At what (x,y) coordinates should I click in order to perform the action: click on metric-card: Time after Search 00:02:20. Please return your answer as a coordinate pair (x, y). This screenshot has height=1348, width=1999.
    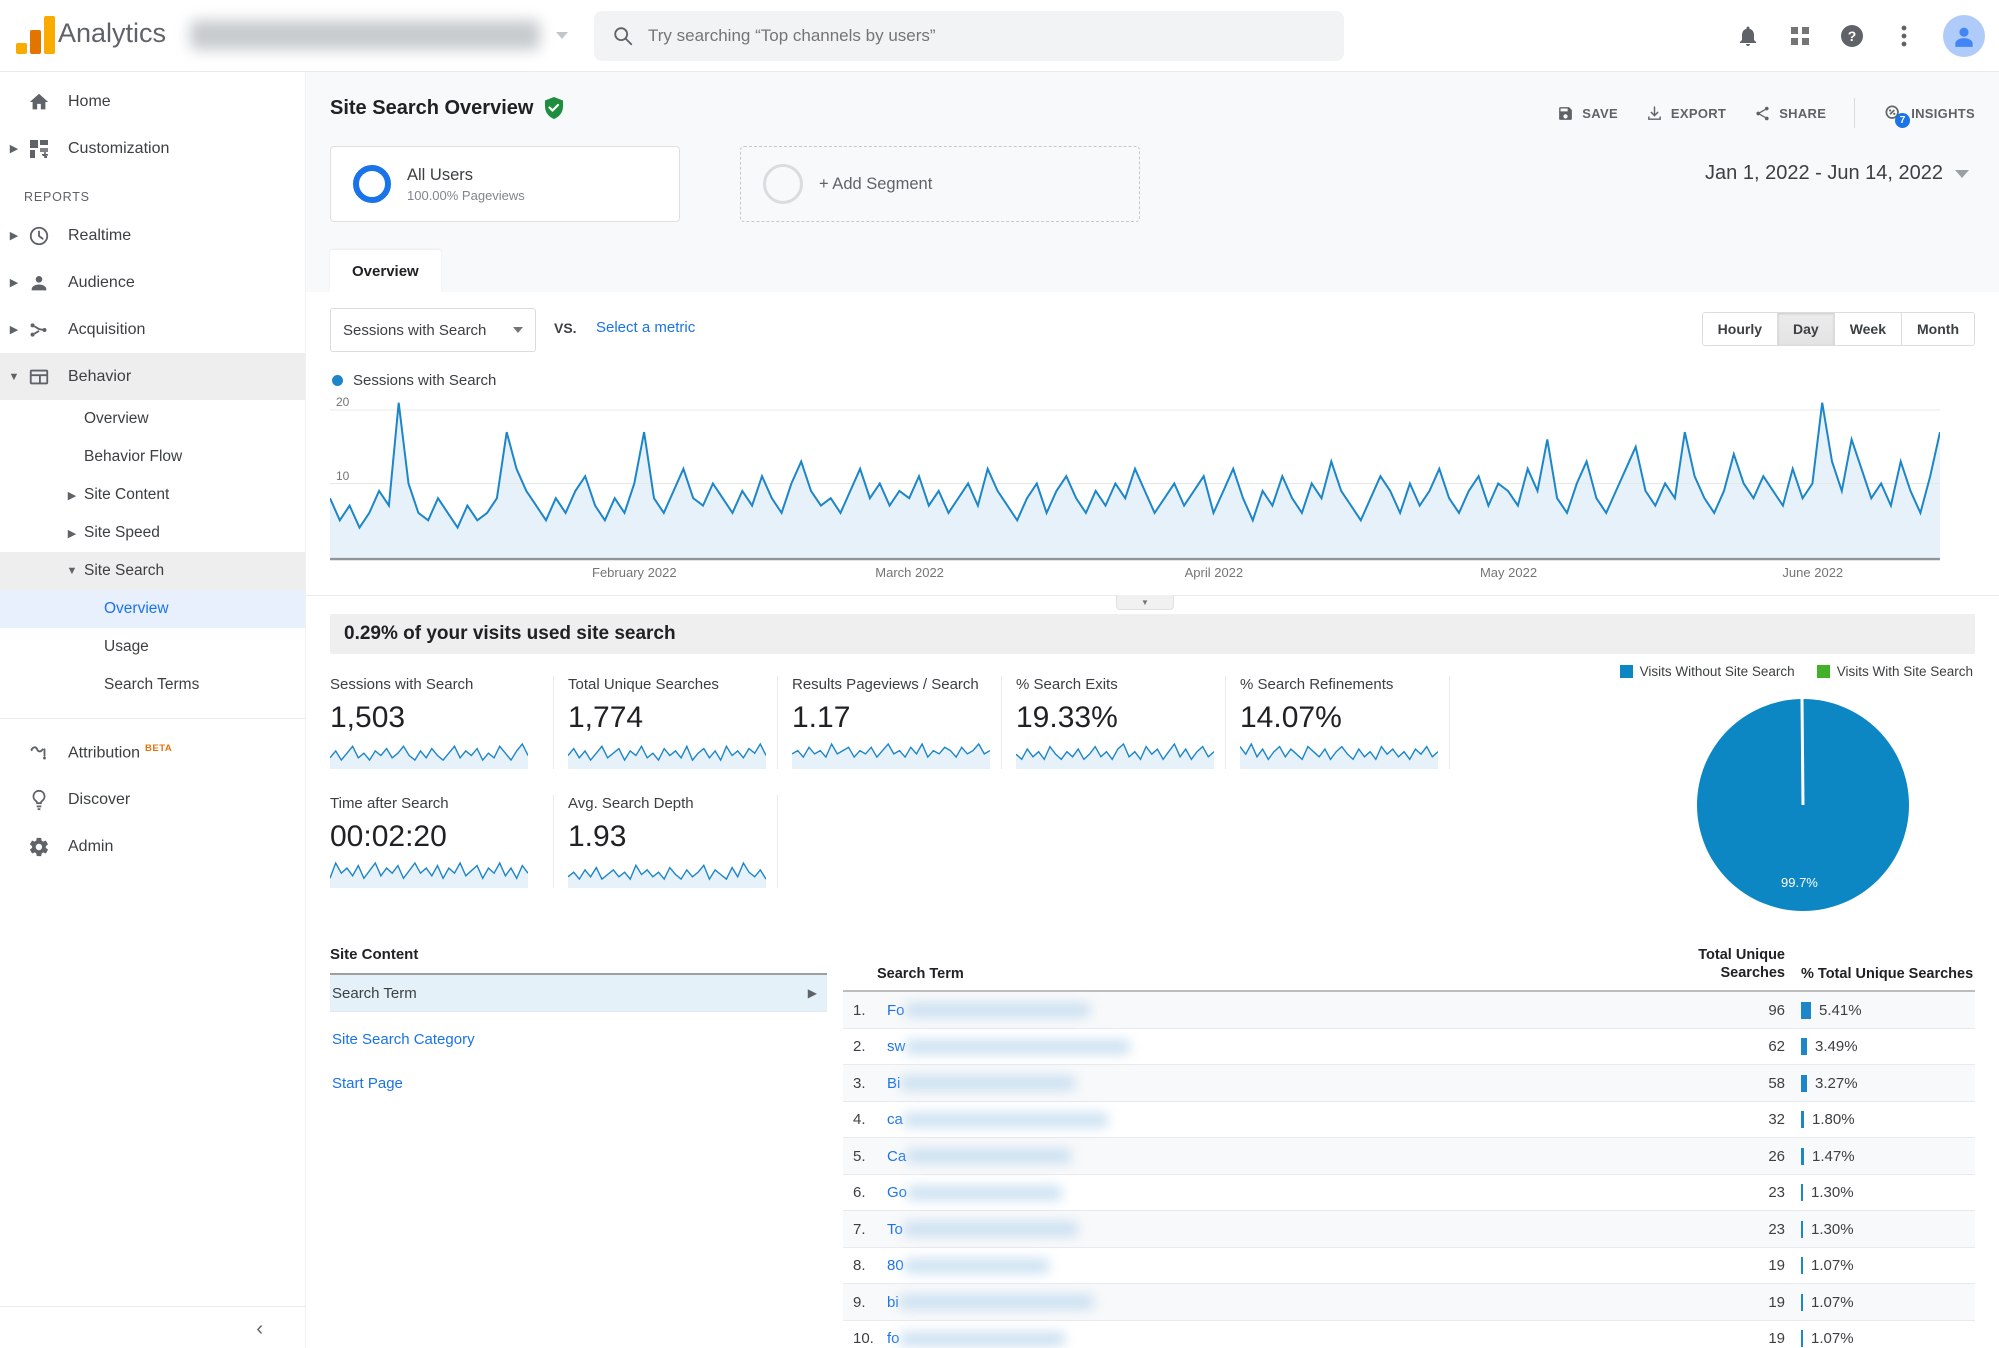
    Looking at the image, I should click on (442, 841).